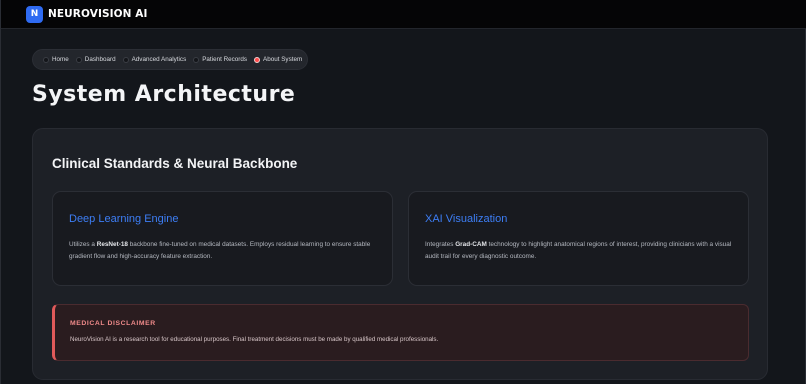 This screenshot has height=384, width=806. Describe the element at coordinates (34, 14) in the screenshot. I see `logo-icon: N` at that location.